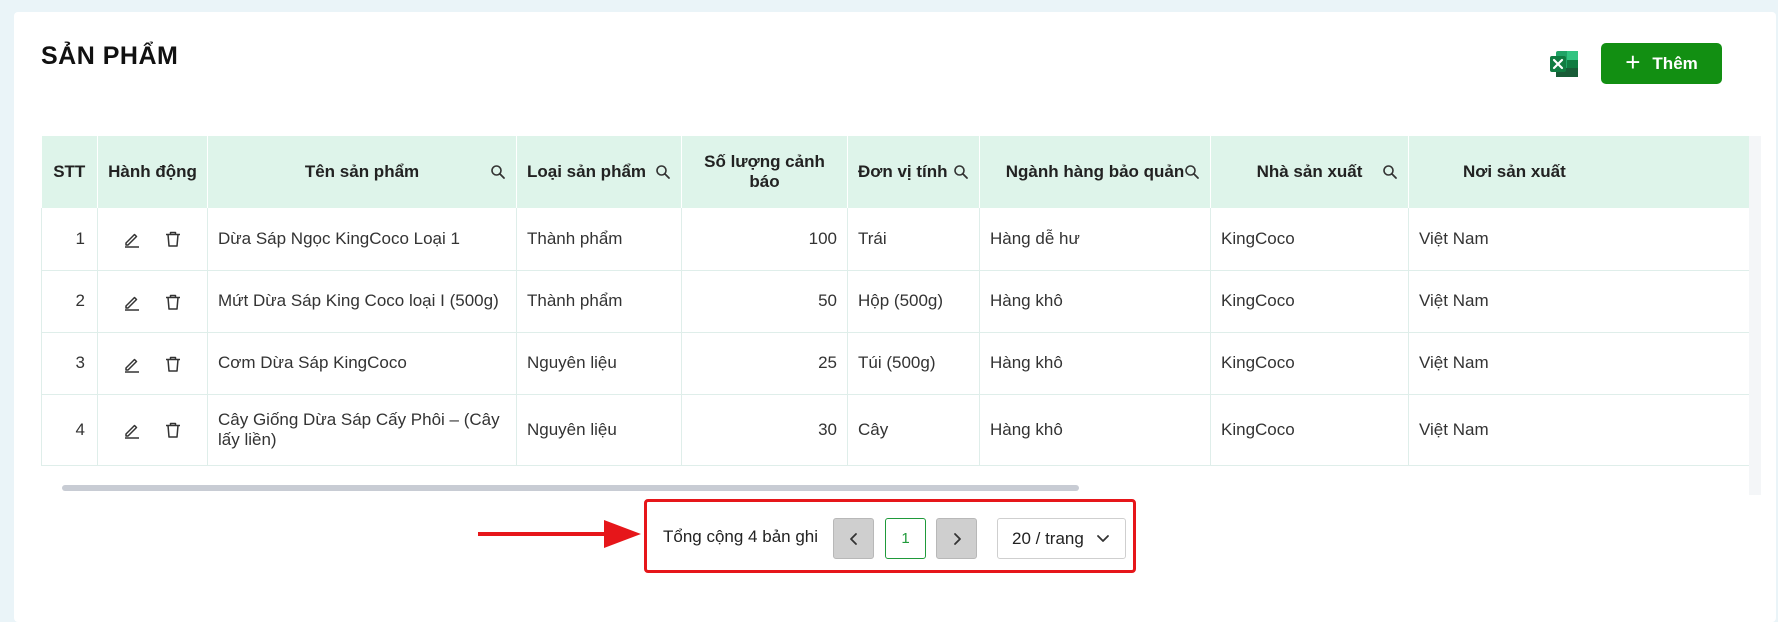 The width and height of the screenshot is (1778, 622). What do you see at coordinates (152, 172) in the screenshot?
I see `column-header-actions: Hành động` at bounding box center [152, 172].